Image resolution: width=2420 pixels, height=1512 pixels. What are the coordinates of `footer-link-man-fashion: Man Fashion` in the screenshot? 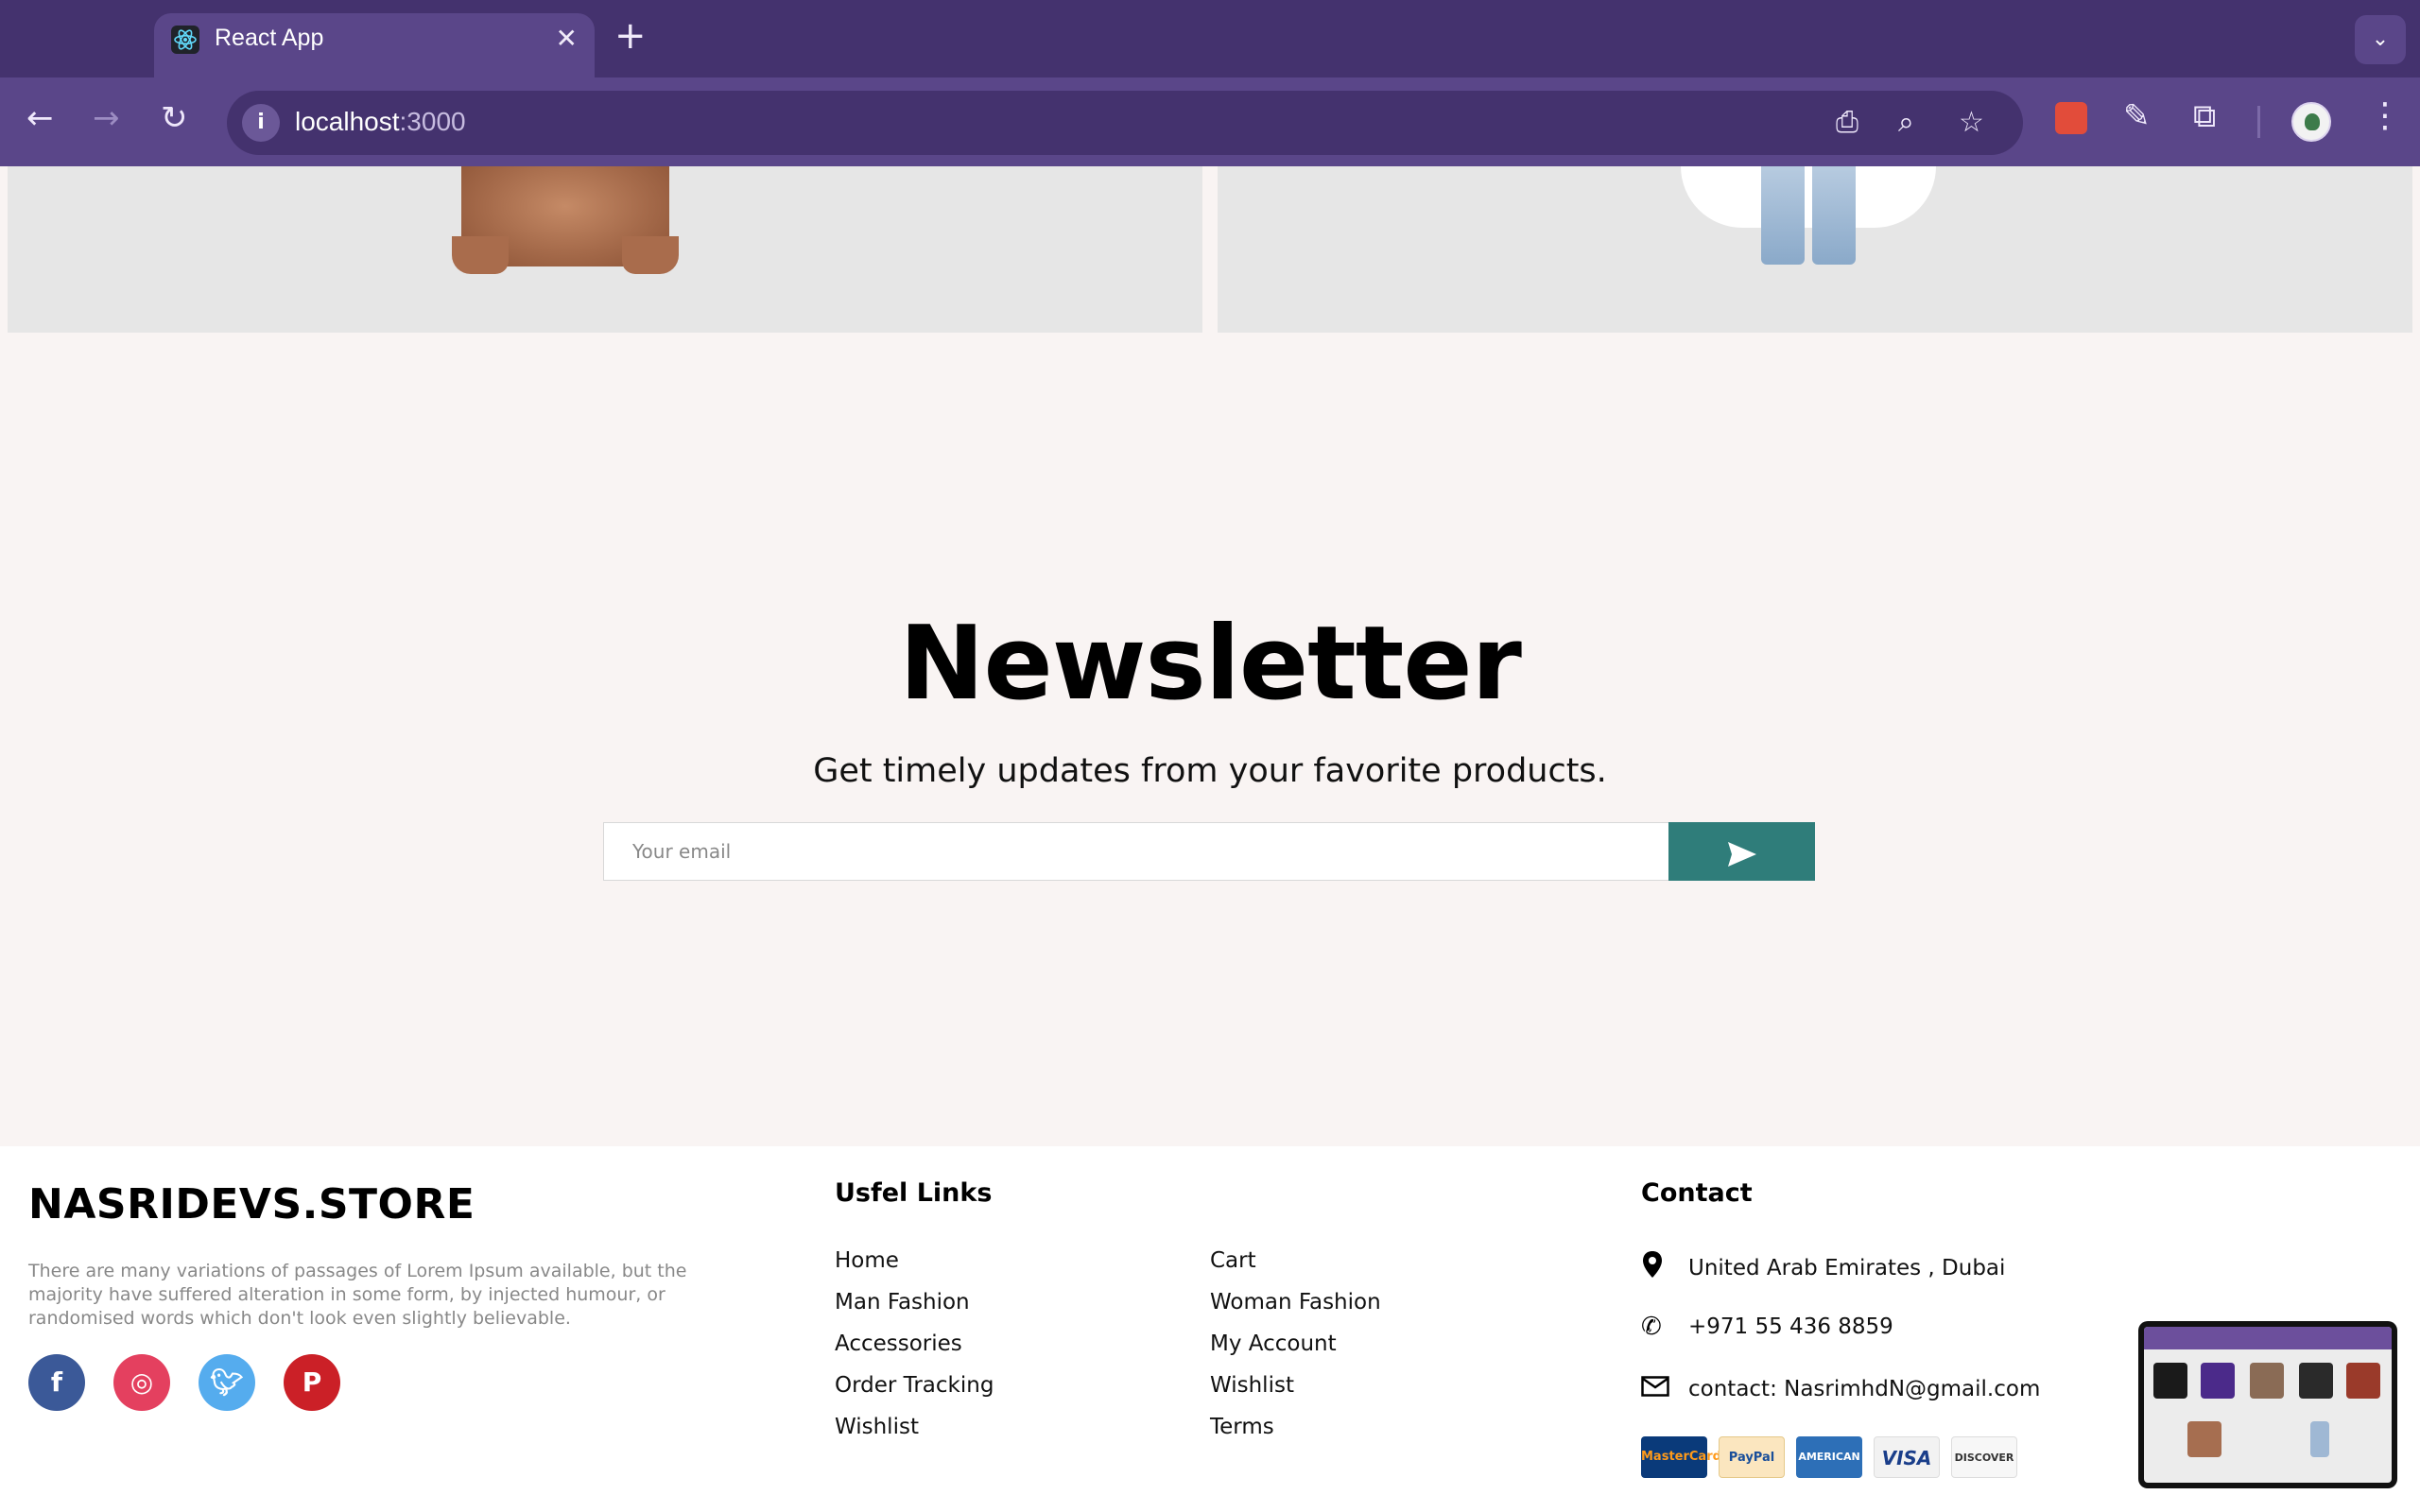 It's located at (902, 1302).